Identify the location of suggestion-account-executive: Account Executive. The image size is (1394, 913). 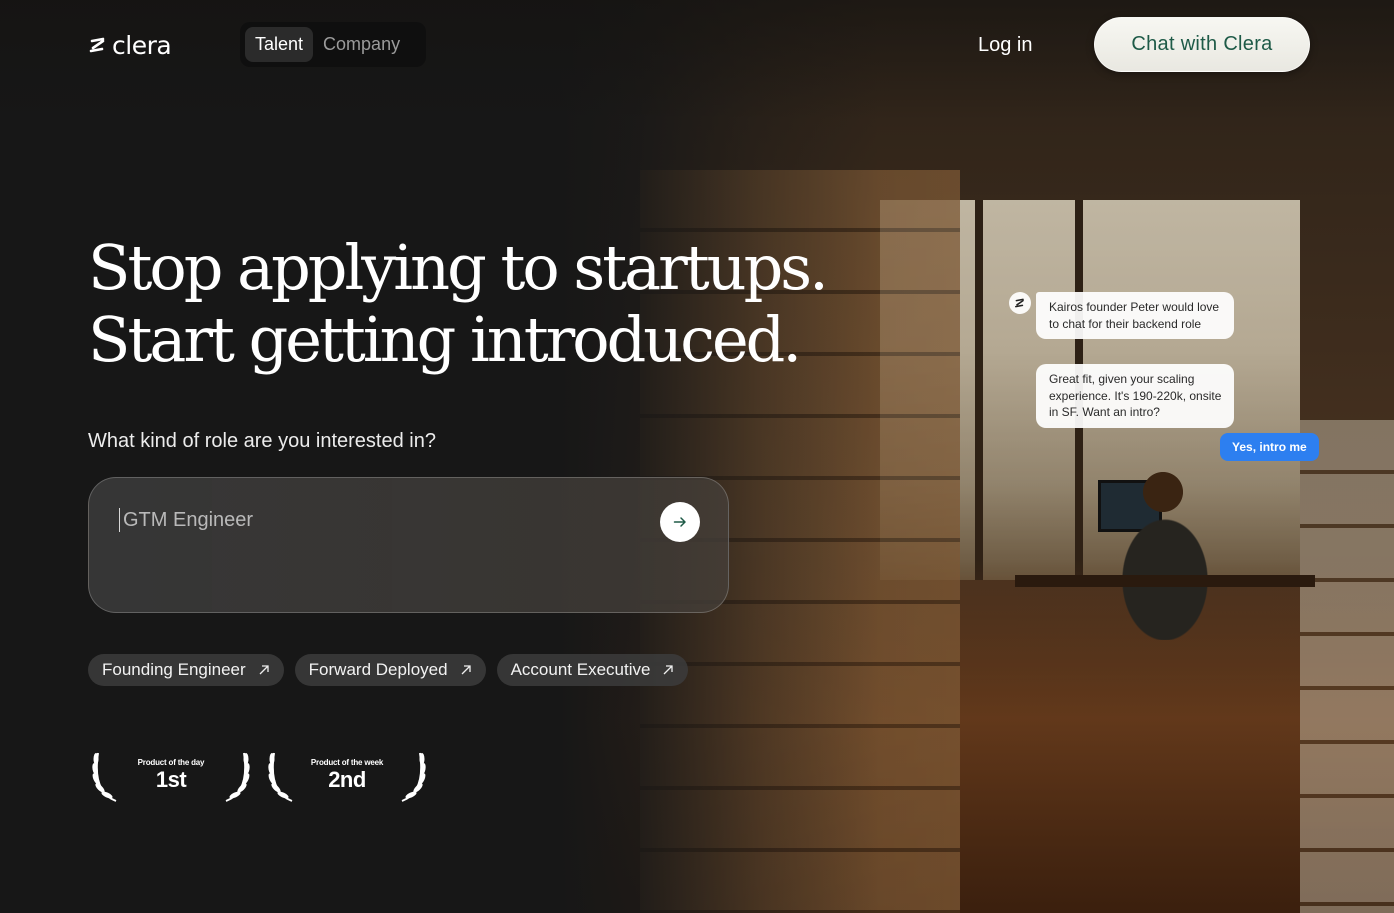
(592, 670).